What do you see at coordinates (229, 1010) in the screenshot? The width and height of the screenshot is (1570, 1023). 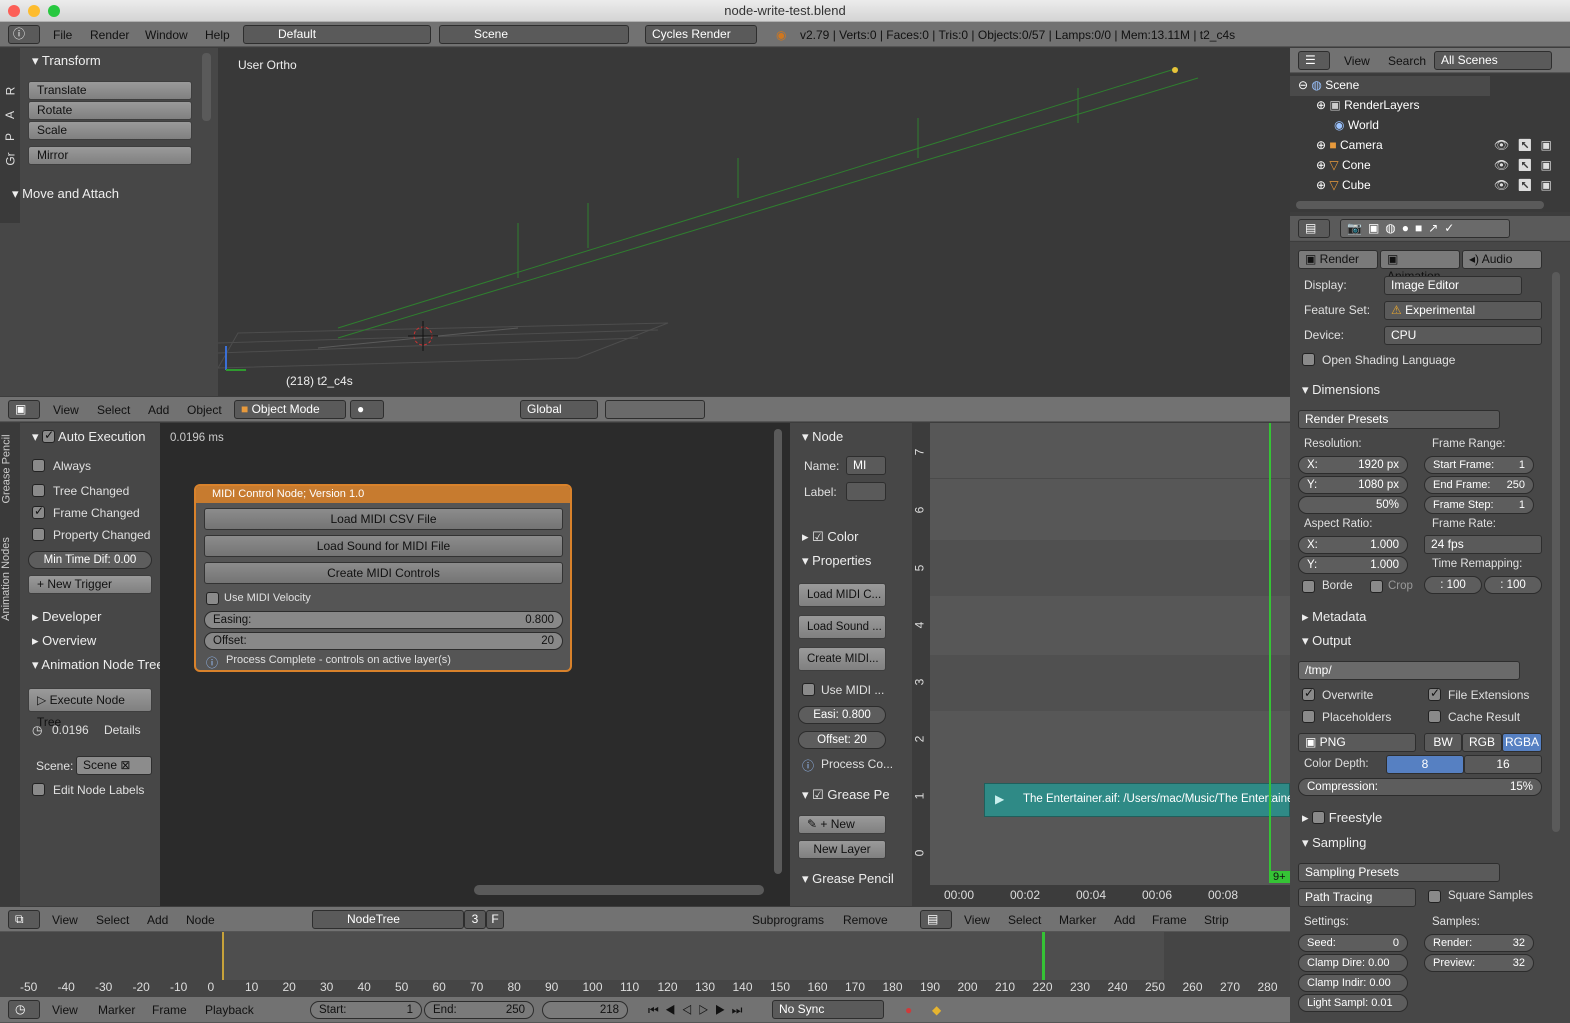 I see `tl-menu-playback: Playback` at bounding box center [229, 1010].